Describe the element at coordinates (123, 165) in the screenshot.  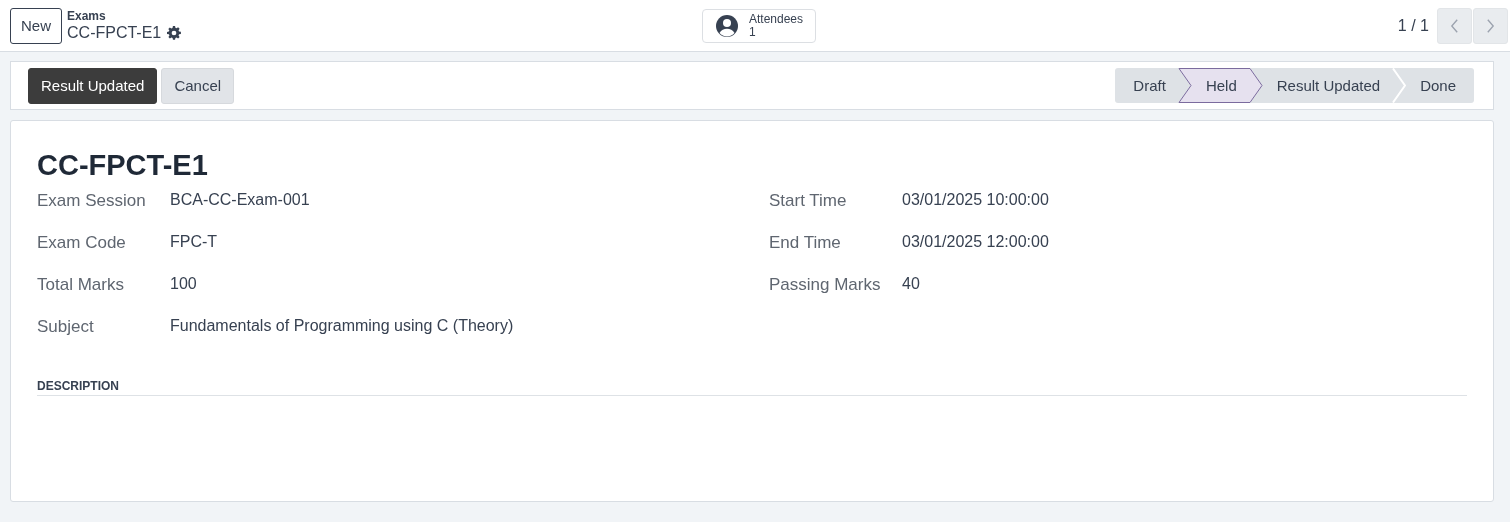
I see `record-title: CC-FPCT-E1` at that location.